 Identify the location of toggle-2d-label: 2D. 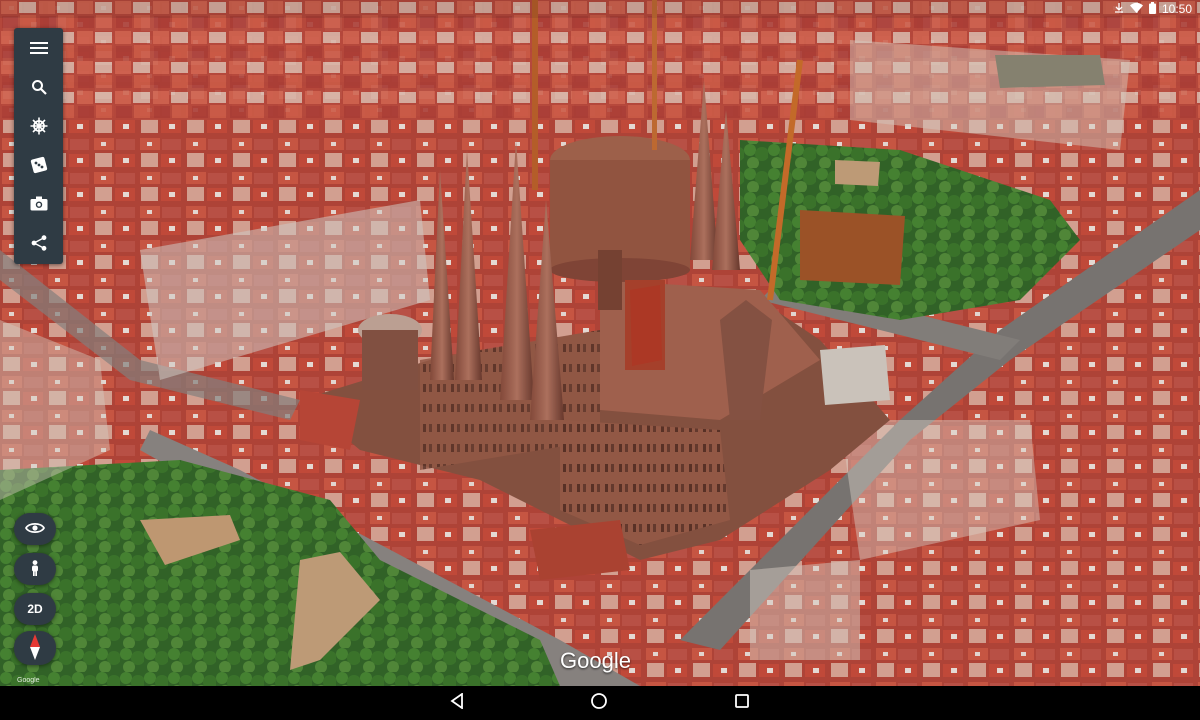
(35, 609).